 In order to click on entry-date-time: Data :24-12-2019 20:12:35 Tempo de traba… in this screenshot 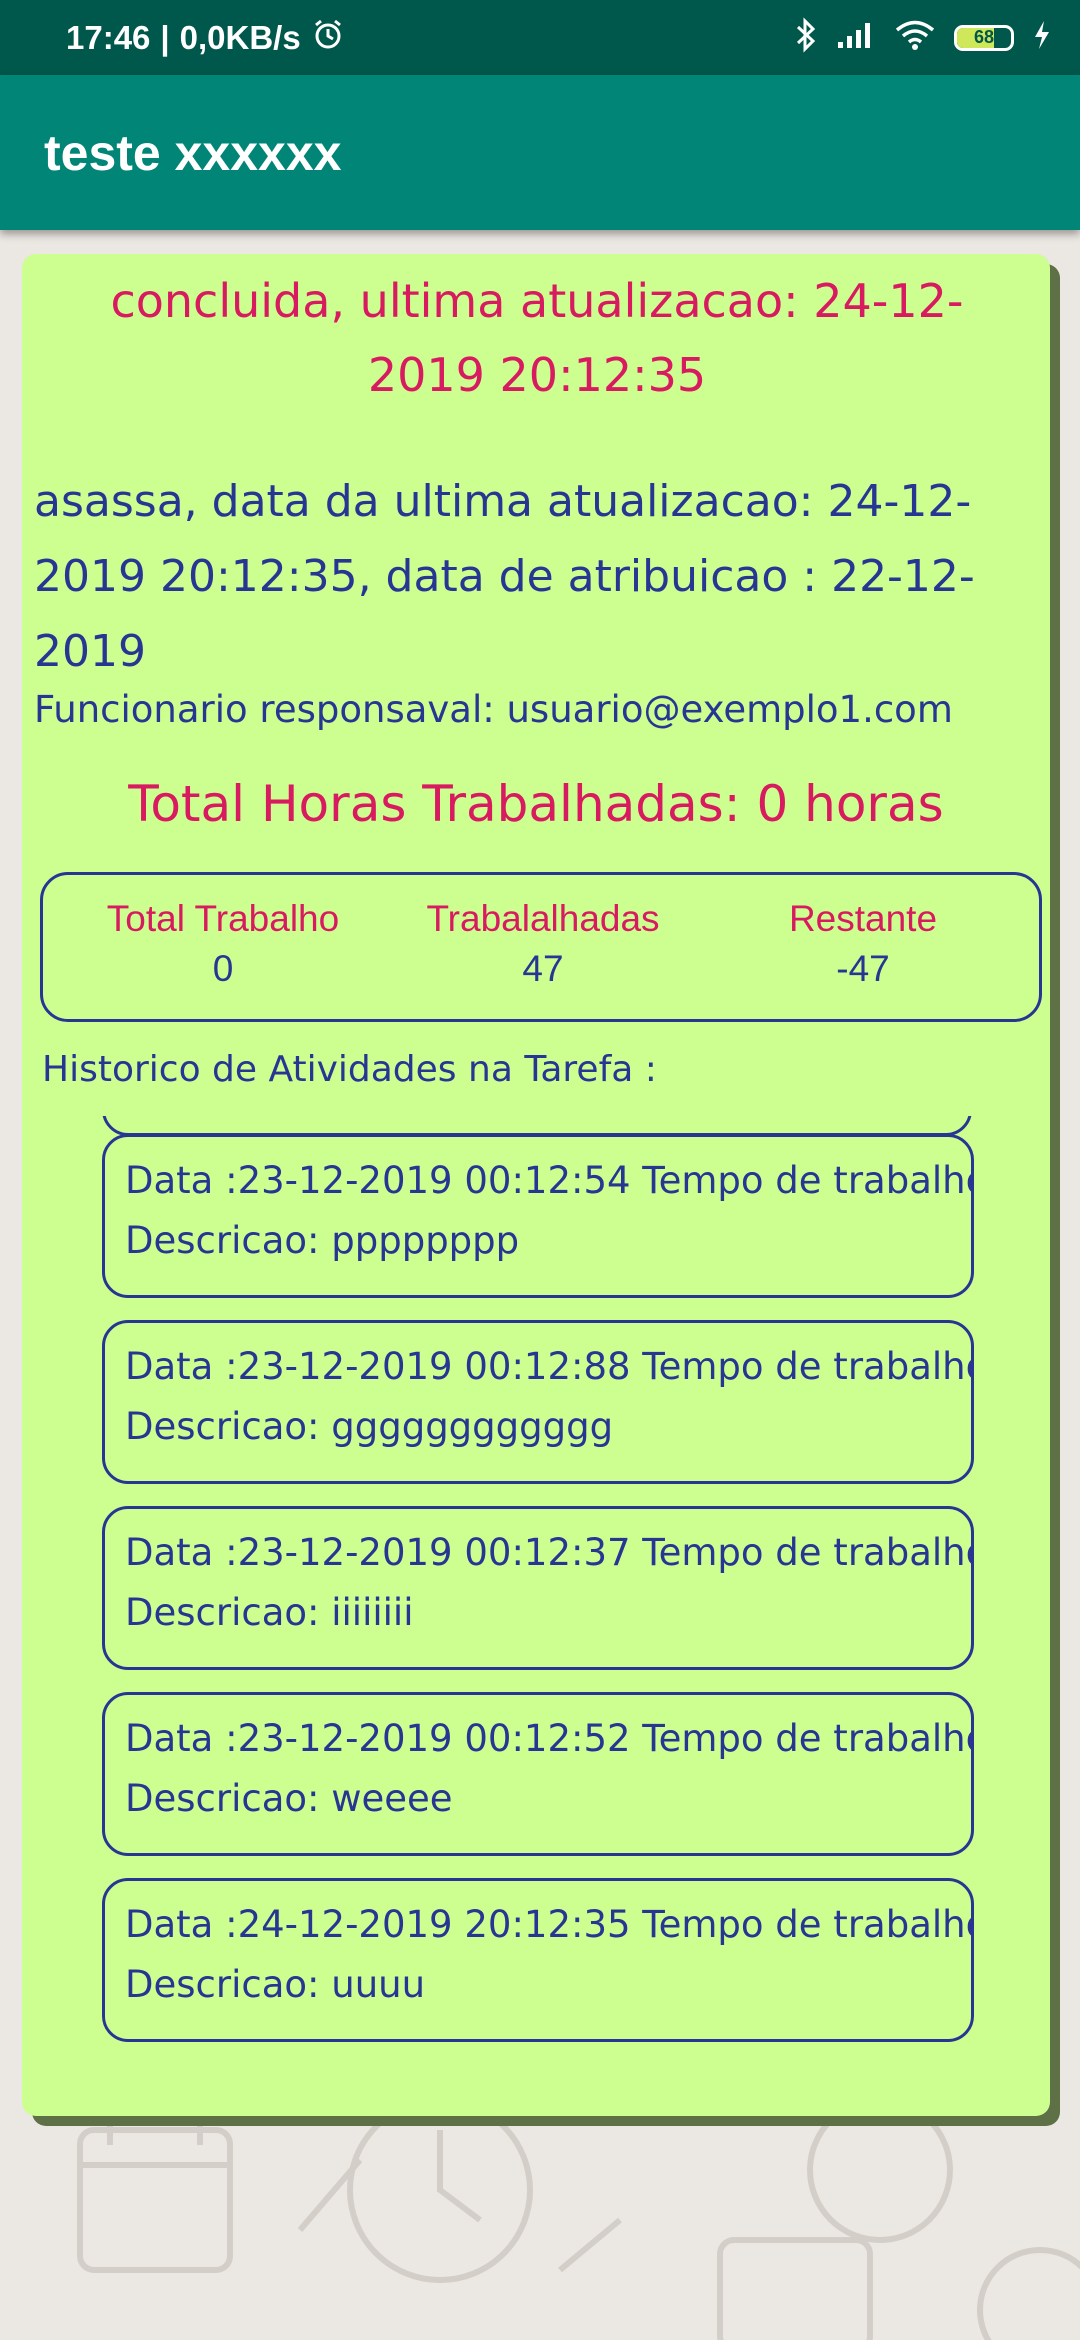, I will do `click(549, 1924)`.